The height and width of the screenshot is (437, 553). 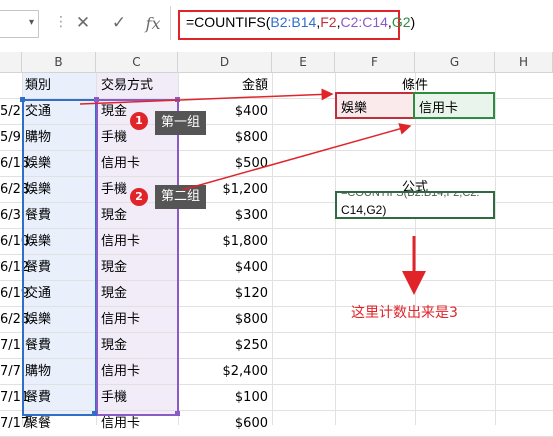 I want to click on arrow-to-g2, so click(x=296, y=157).